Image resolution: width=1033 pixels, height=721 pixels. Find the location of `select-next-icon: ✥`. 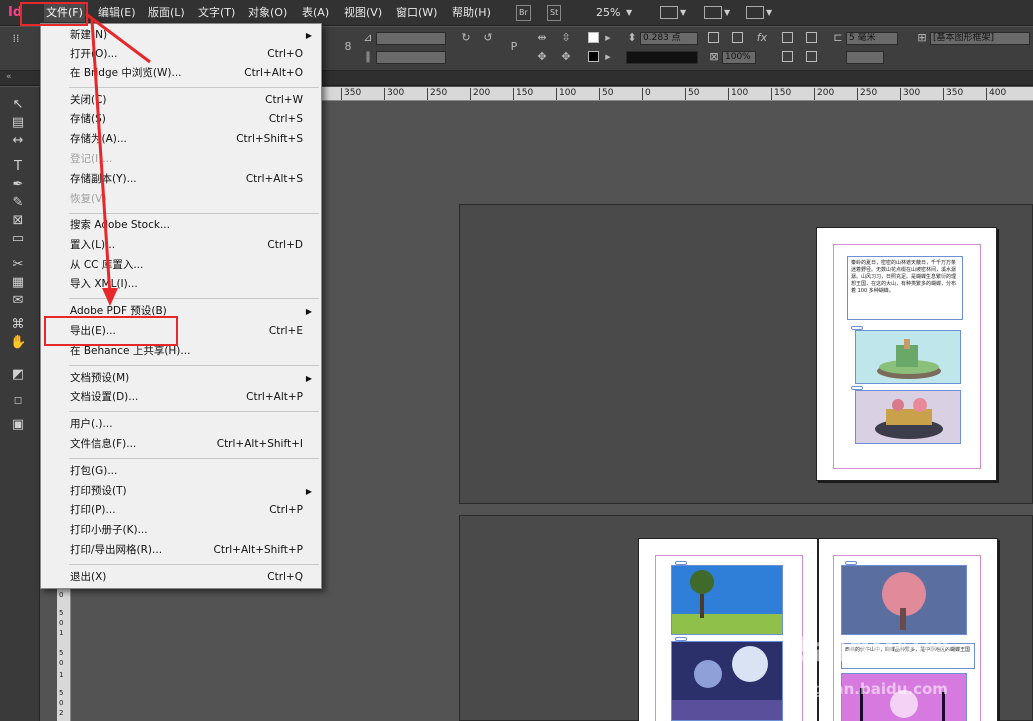

select-next-icon: ✥ is located at coordinates (566, 57).